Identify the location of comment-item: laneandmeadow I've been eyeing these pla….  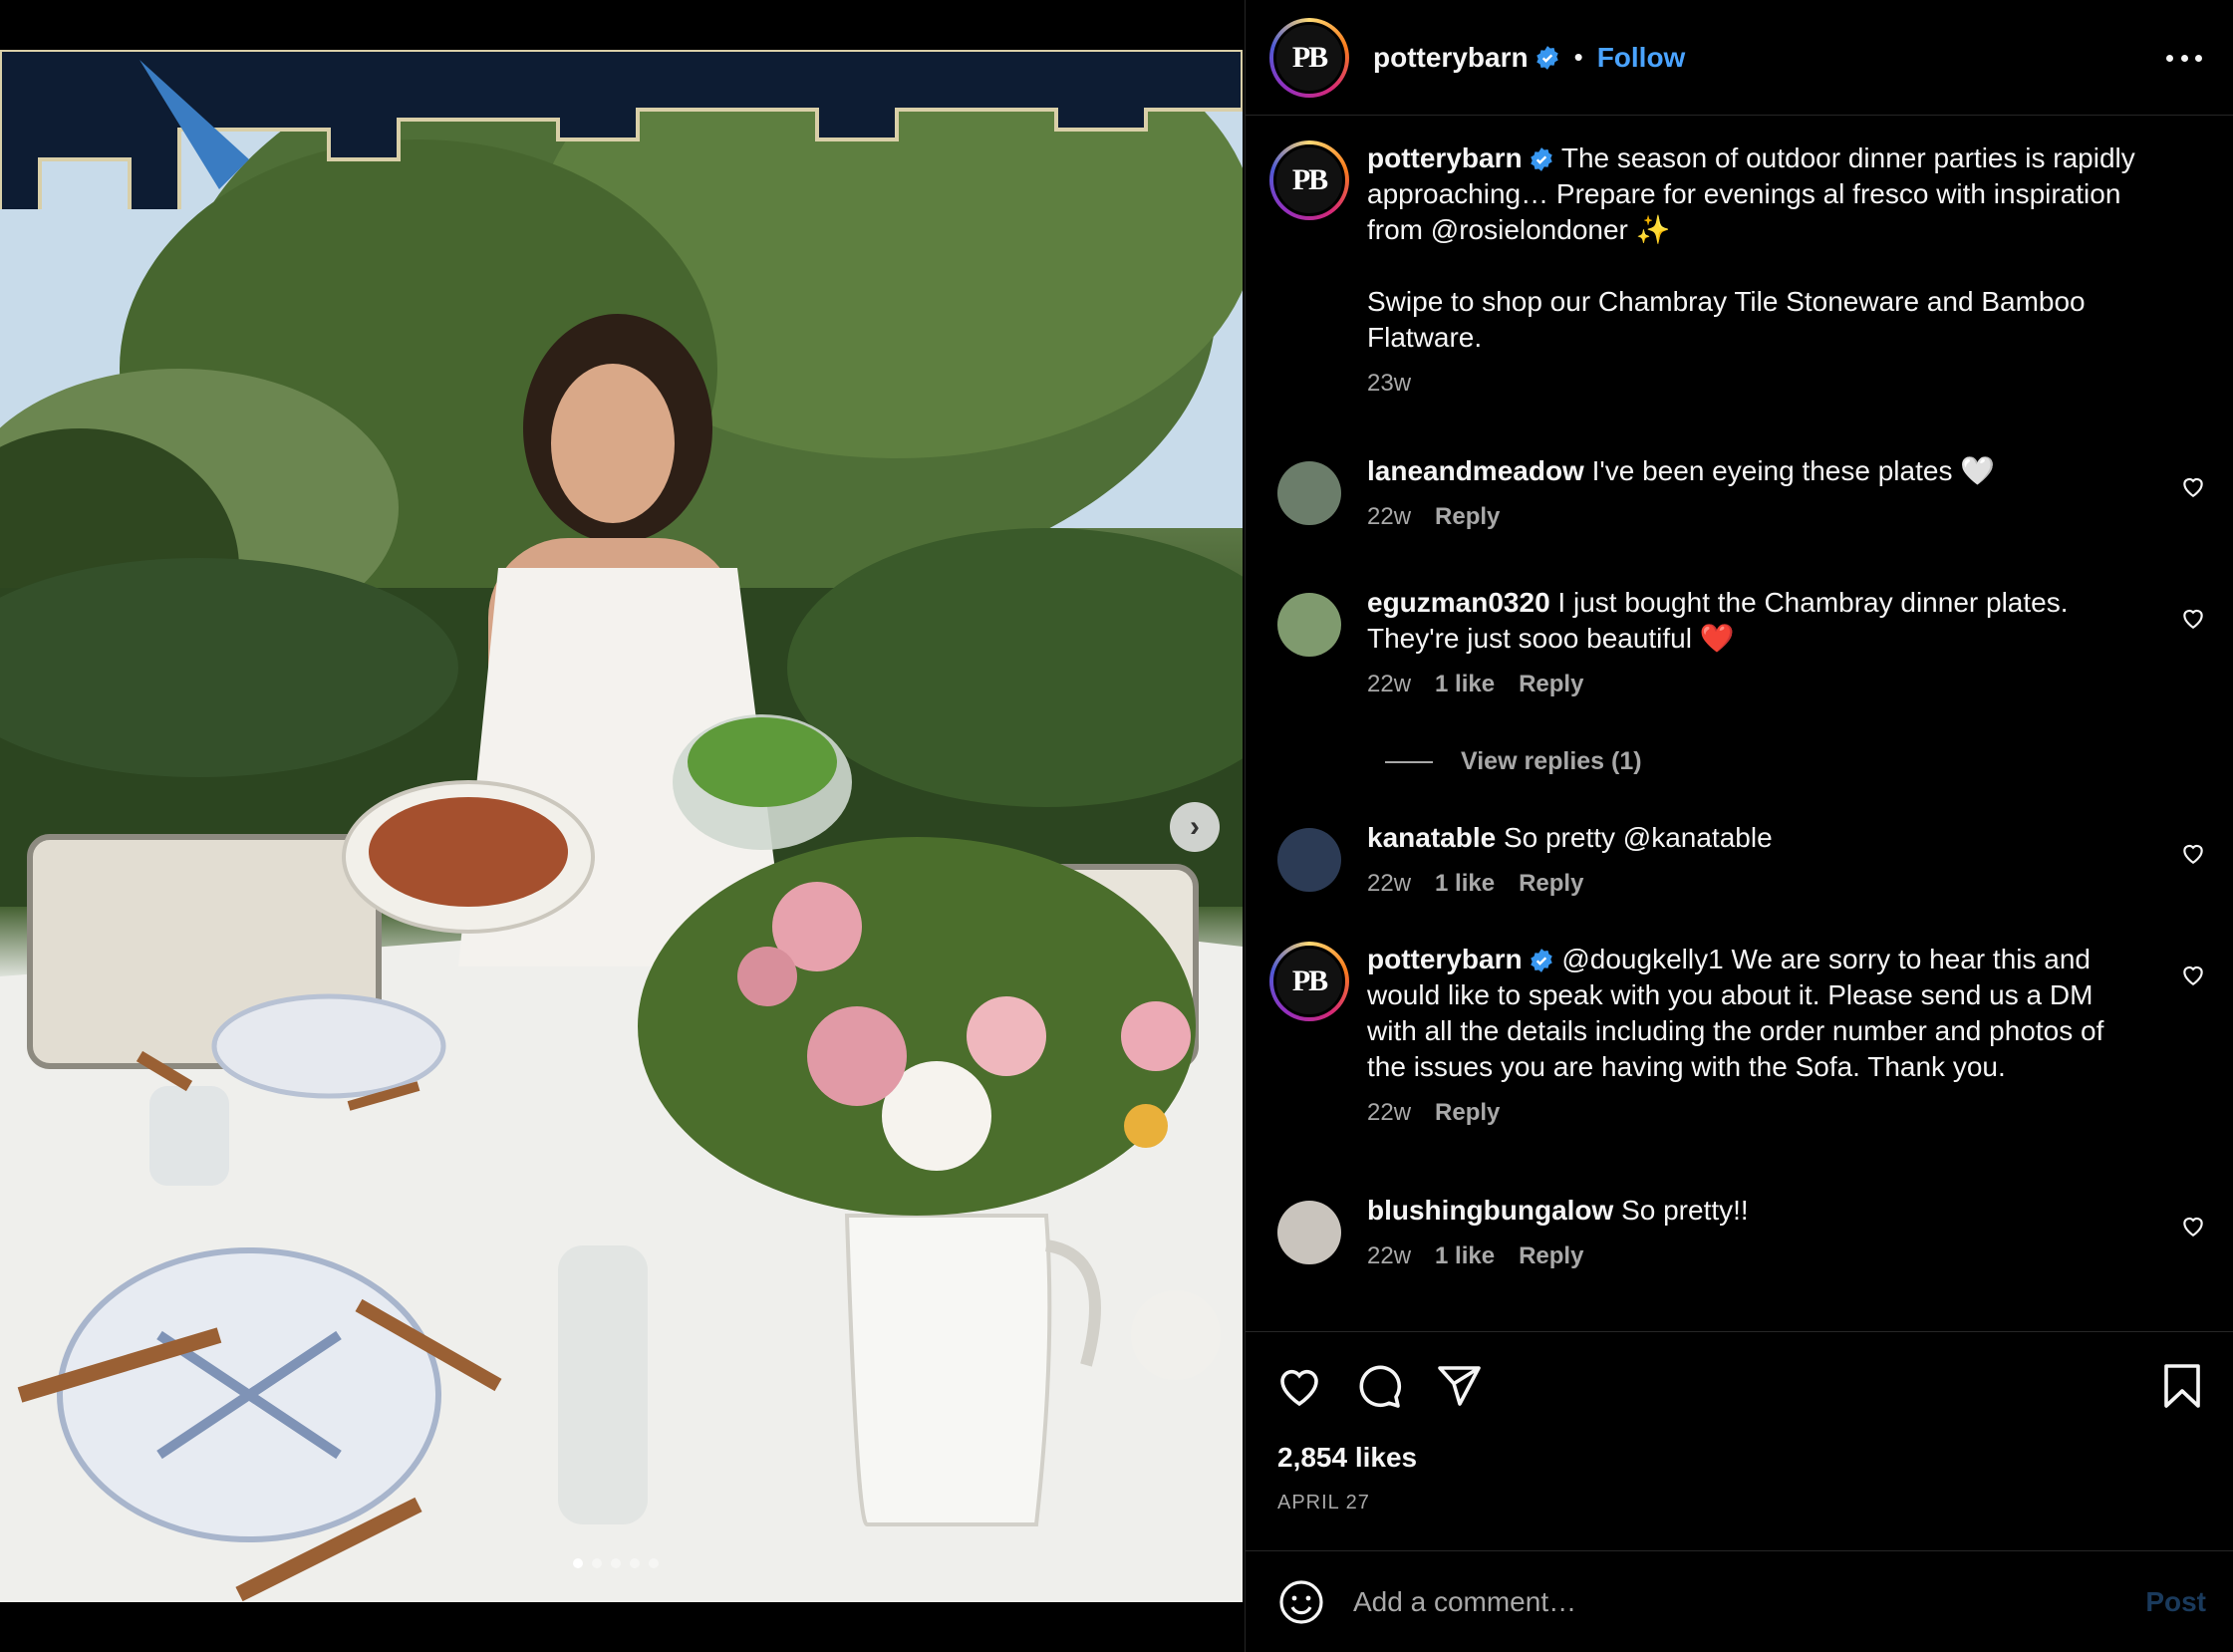
(1737, 492).